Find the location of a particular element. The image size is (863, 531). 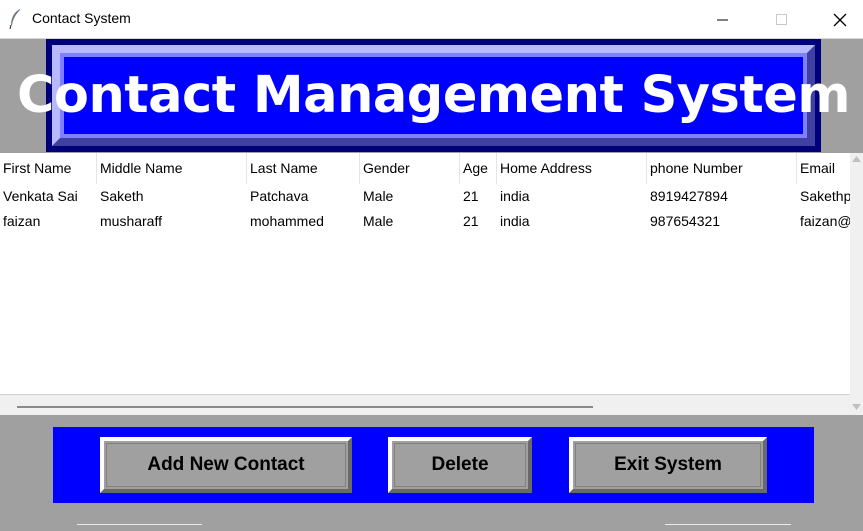

add-new-contact-button: Add New Contact is located at coordinates (226, 465).